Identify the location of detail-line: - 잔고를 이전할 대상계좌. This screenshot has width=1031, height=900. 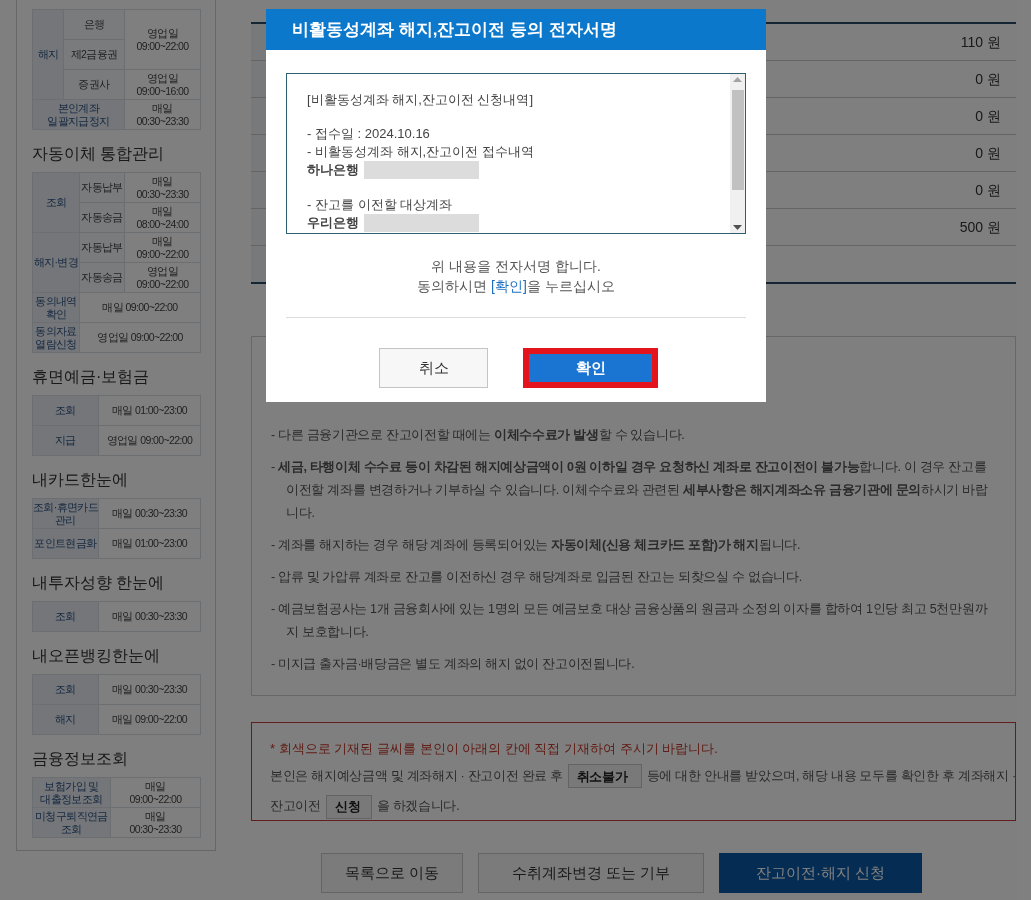
(380, 204).